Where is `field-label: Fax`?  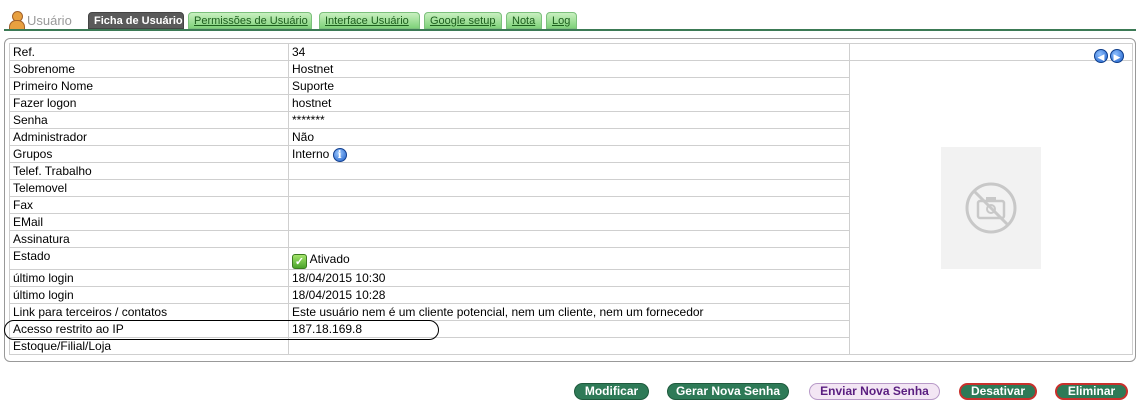
field-label: Fax is located at coordinates (149, 205).